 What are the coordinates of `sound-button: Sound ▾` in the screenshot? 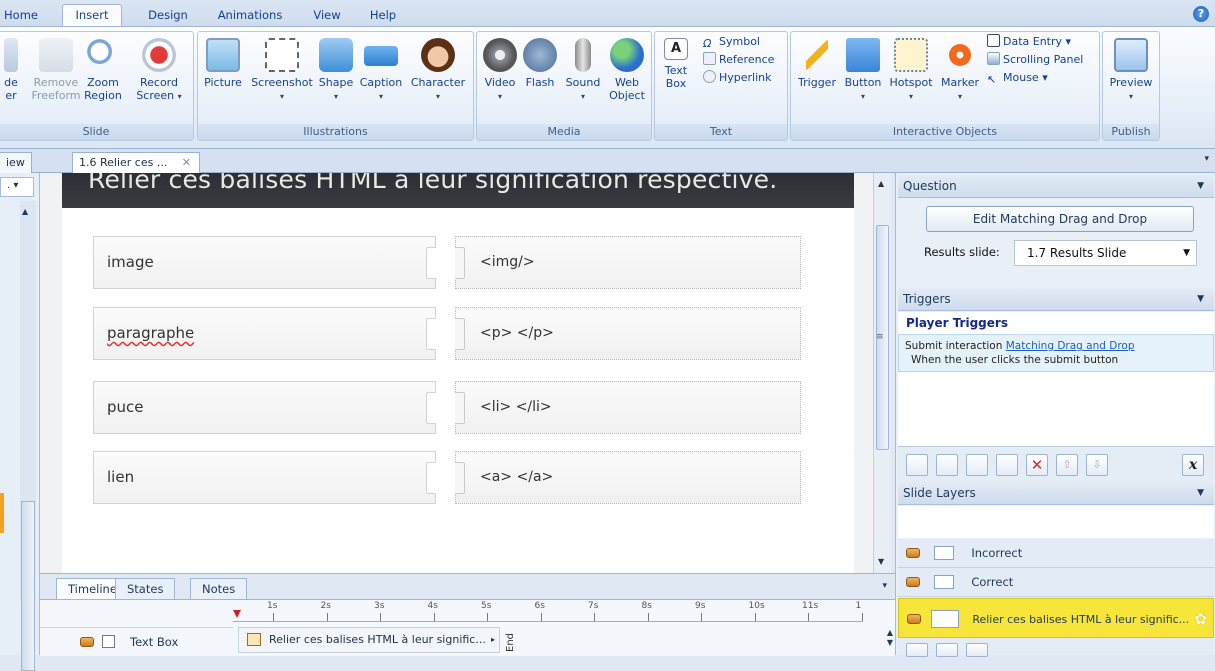 It's located at (583, 70).